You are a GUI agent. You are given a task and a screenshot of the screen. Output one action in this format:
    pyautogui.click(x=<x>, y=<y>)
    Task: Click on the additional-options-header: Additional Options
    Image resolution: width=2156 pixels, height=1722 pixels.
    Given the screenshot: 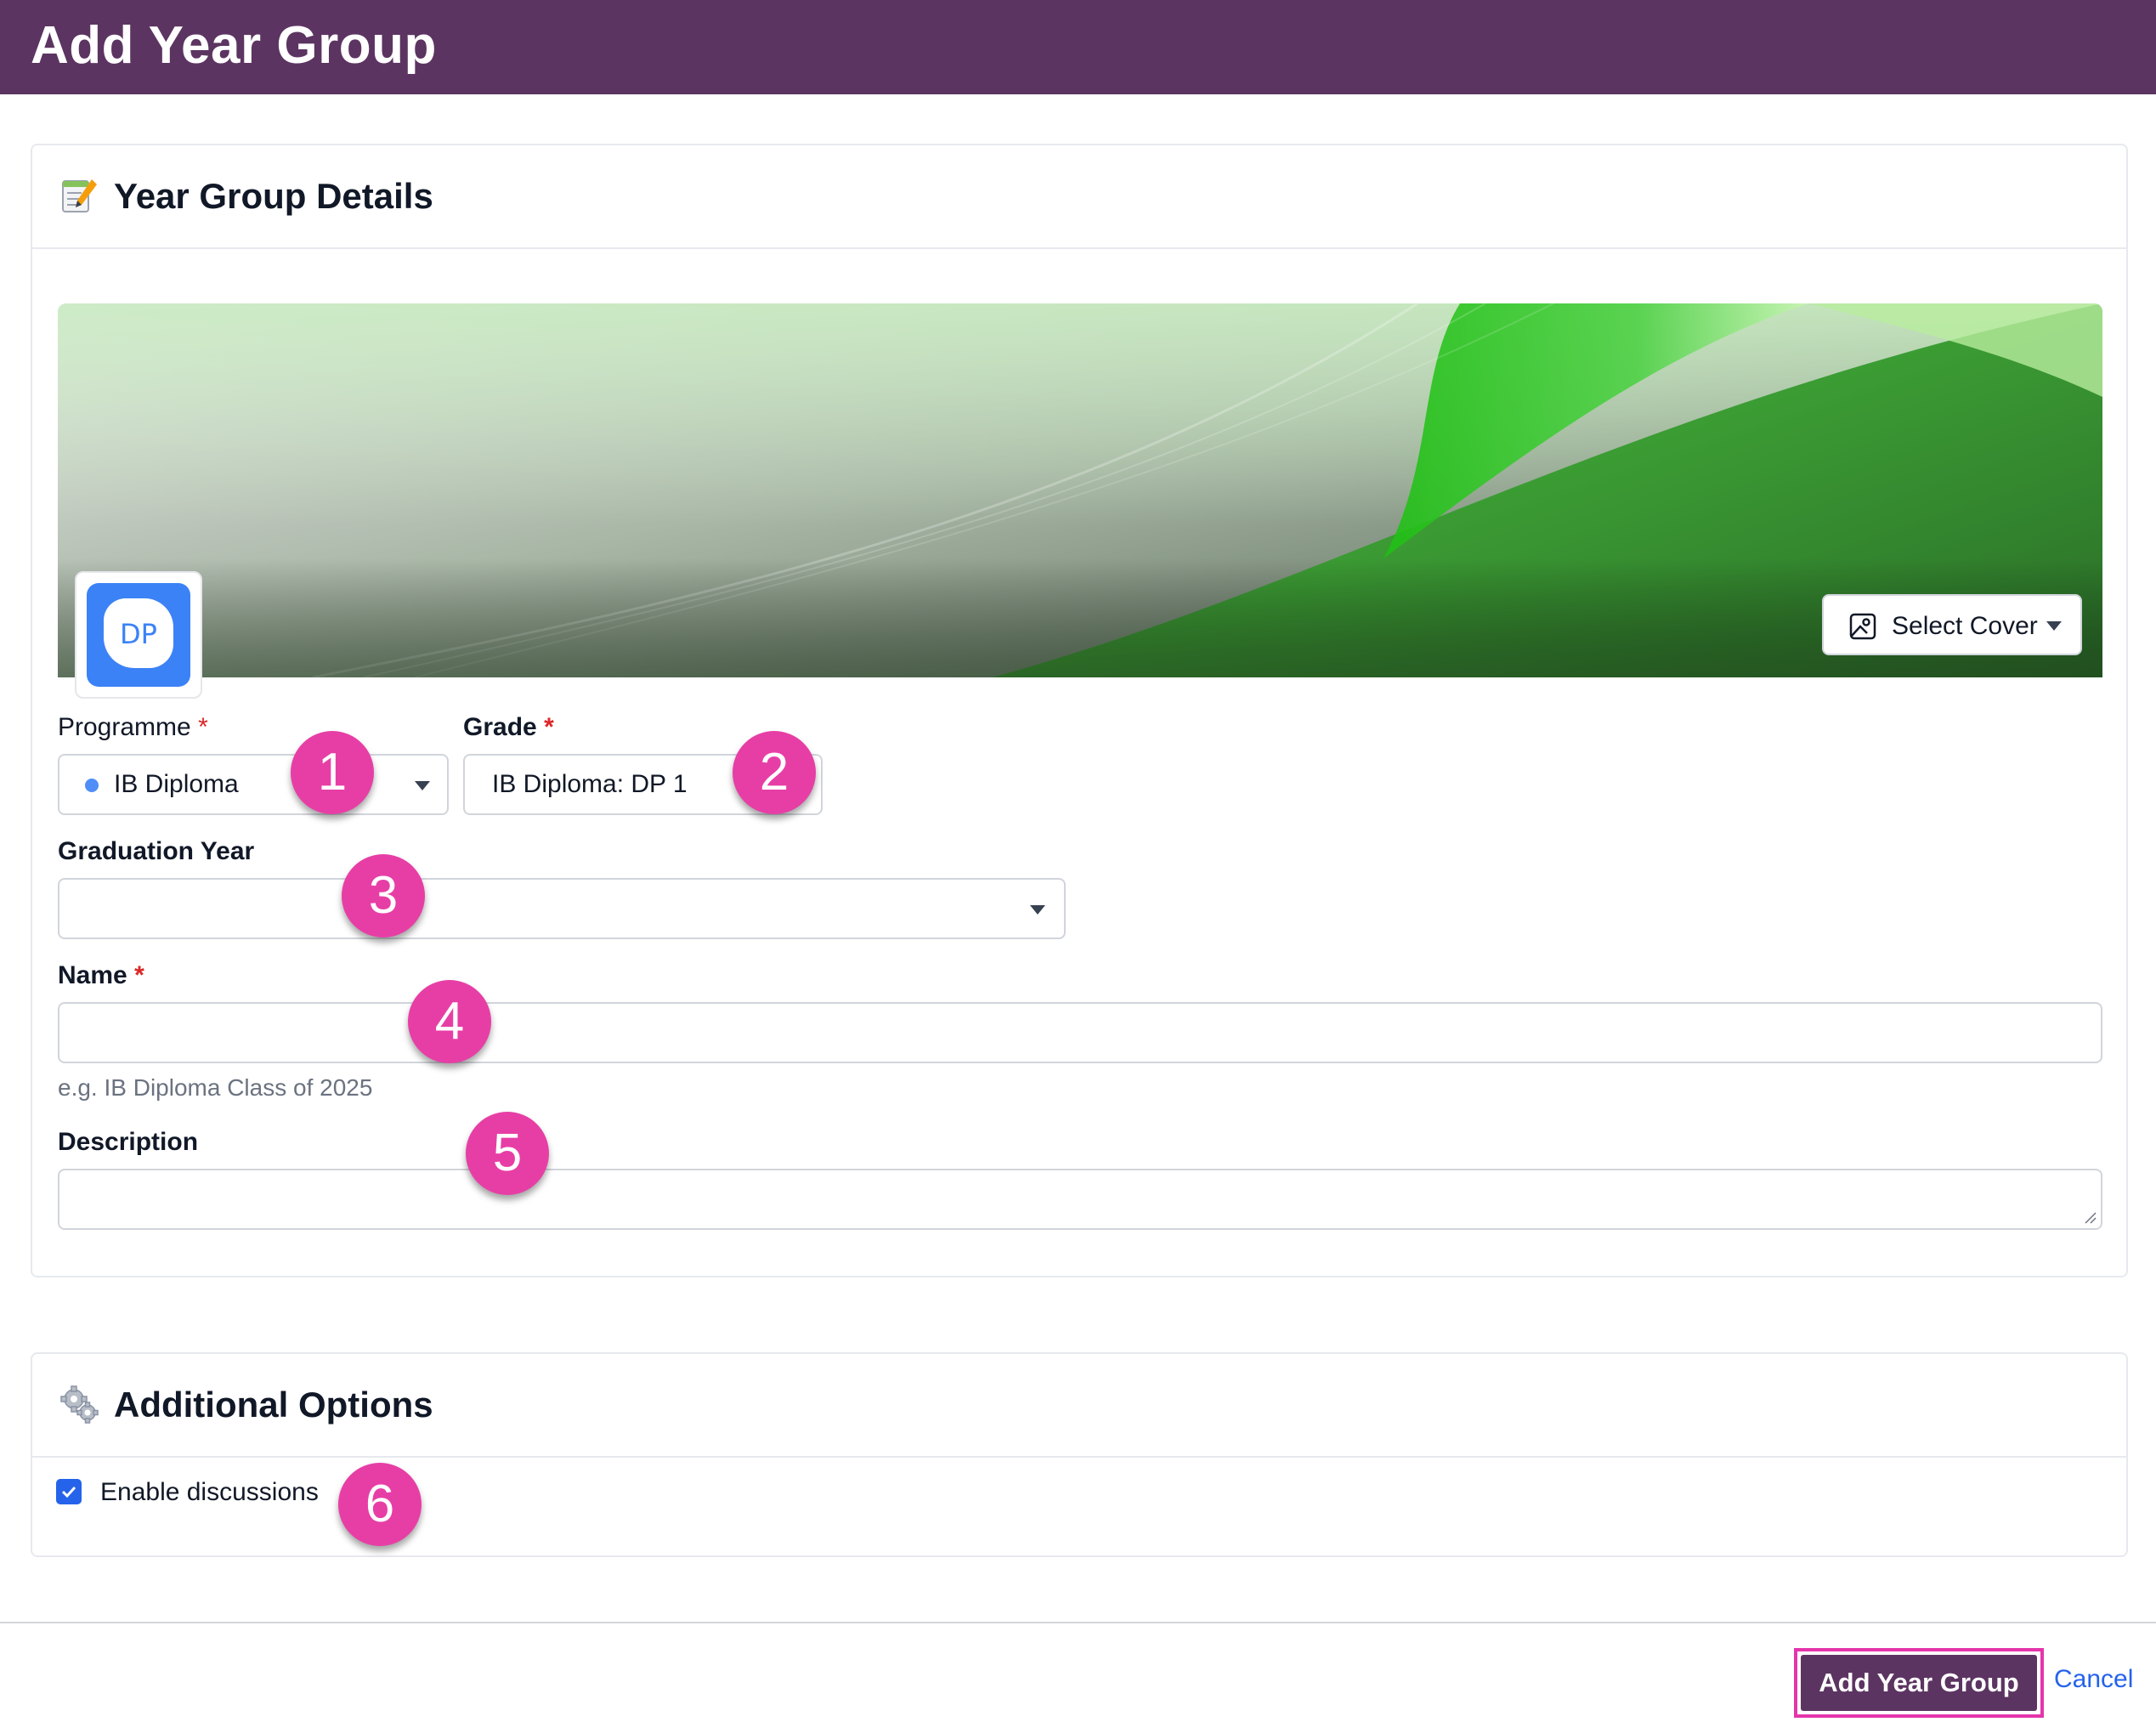 What is the action you would take?
    pyautogui.click(x=1079, y=1406)
    